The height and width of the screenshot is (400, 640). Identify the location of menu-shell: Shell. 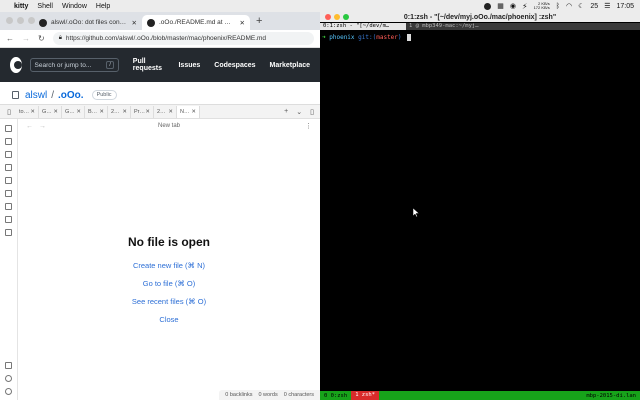
(45, 6).